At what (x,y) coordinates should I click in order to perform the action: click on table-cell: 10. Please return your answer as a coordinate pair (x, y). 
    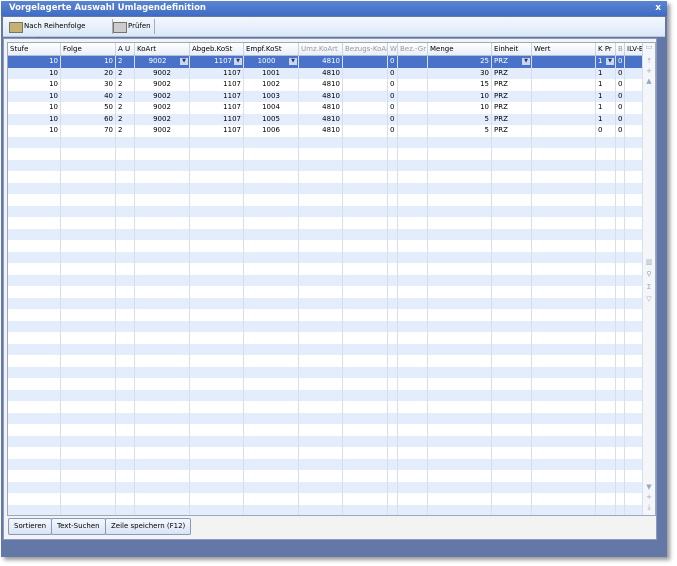
    Looking at the image, I should click on (34, 85).